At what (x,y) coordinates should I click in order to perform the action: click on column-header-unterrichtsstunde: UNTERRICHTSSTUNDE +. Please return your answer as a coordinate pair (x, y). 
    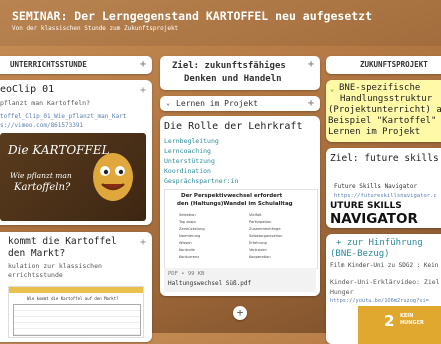
    Looking at the image, I should click on (76, 65).